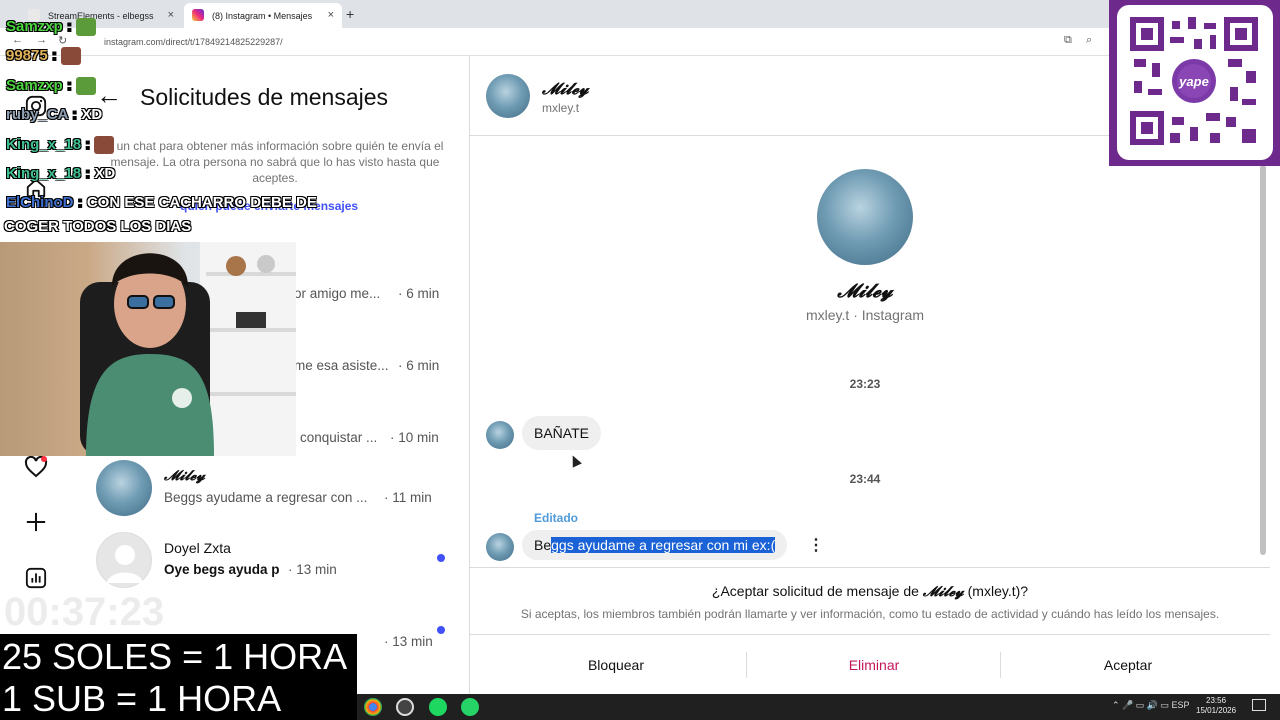 The image size is (1280, 720). I want to click on accept-question-name: 𝓜𝓲𝓵𝓮𝔂, so click(943, 592).